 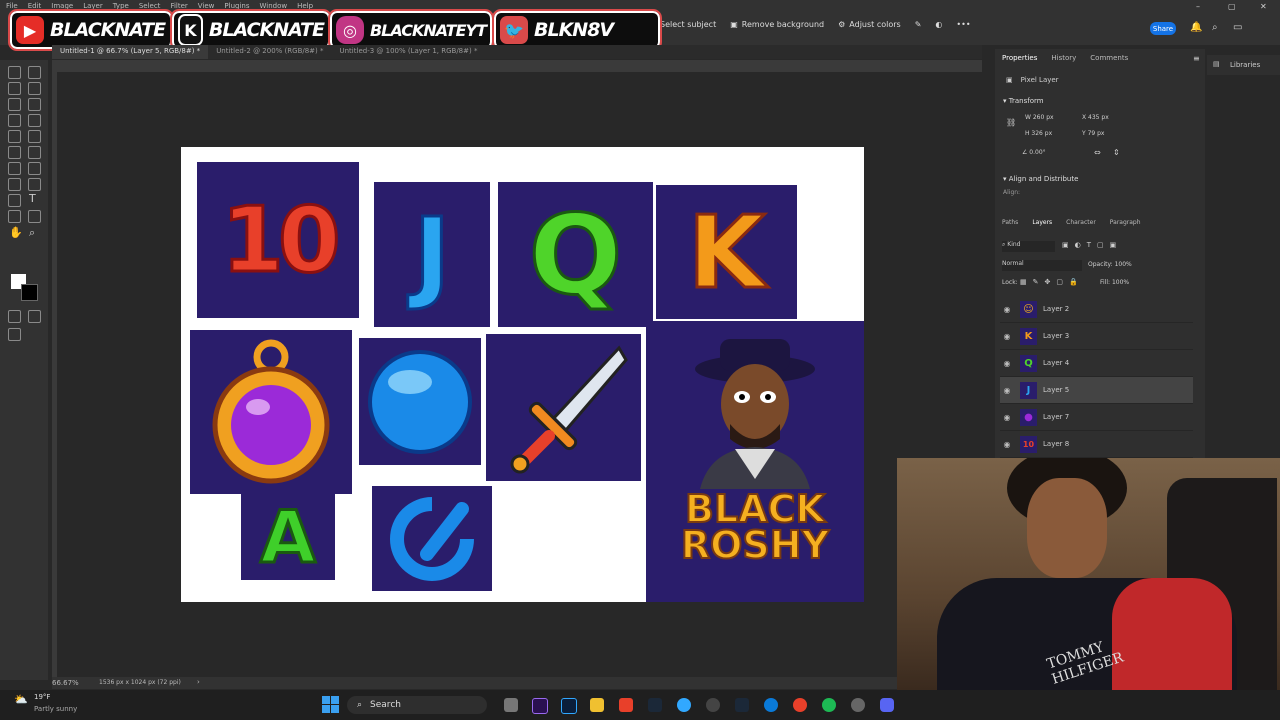 I want to click on blur-icon, so click(x=34, y=168).